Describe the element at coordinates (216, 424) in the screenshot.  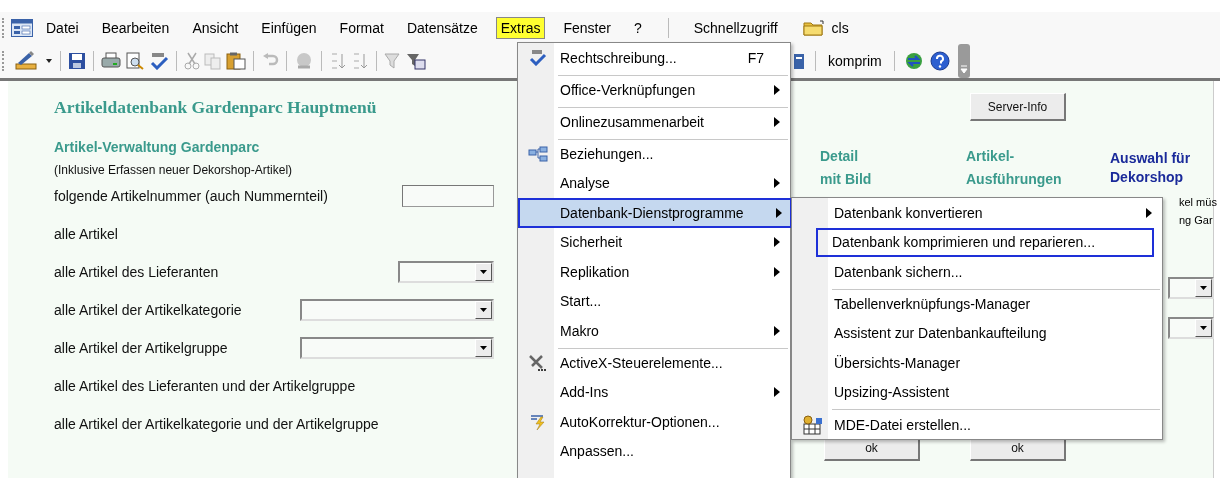
I see `filter-label: alle Artikel der Artikelkategorie und der Artikelgruppe` at that location.